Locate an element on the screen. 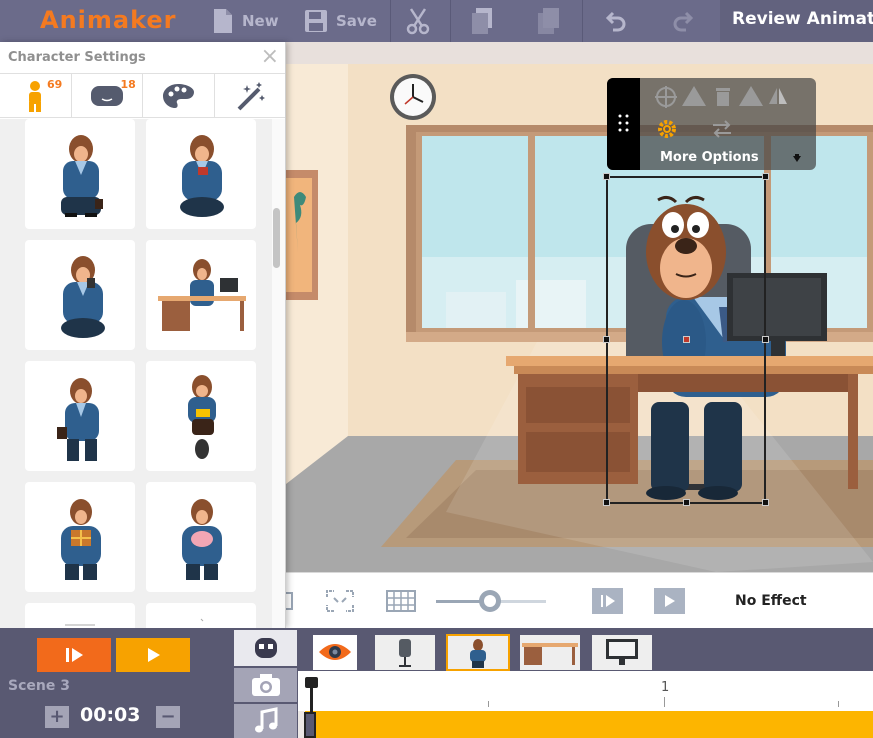 Image resolution: width=873 pixels, height=738 pixels. character-pose-reading-phone is located at coordinates (202, 176).